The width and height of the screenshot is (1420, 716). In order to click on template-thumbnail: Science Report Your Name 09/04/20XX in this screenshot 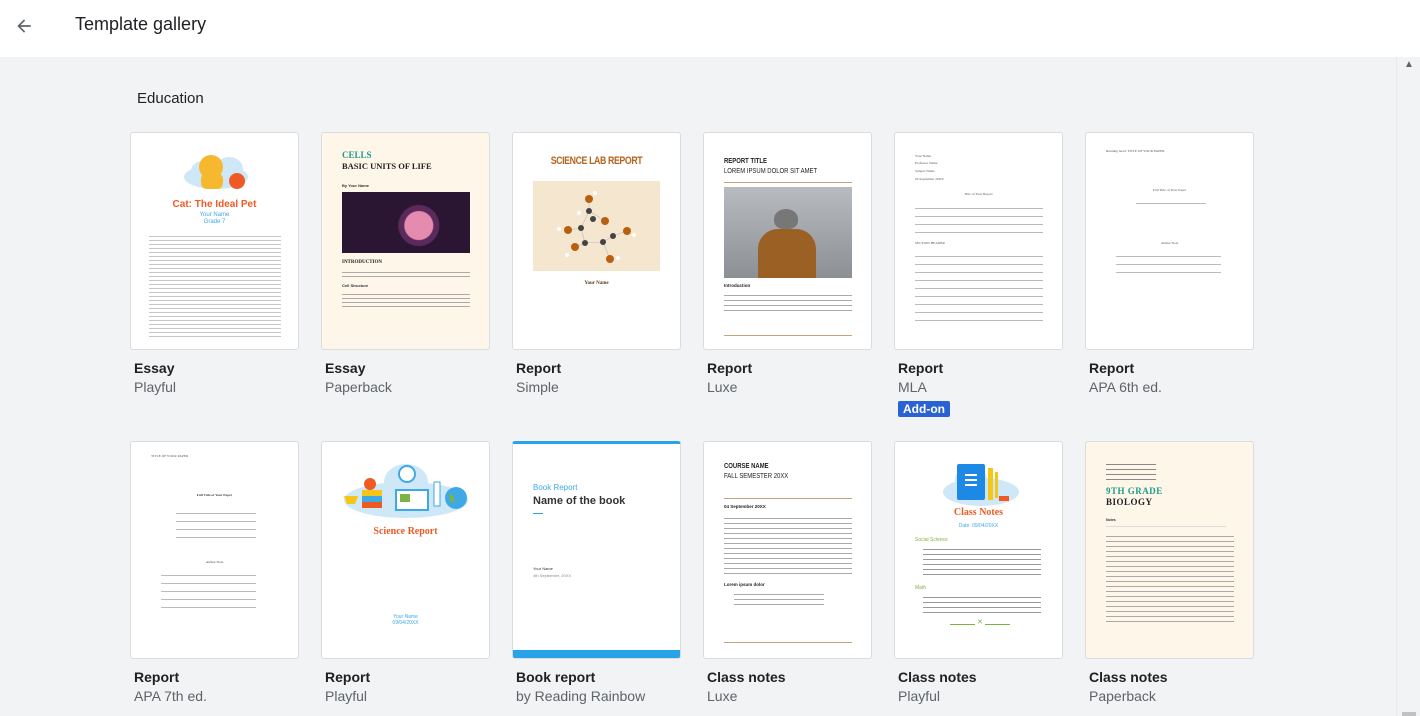, I will do `click(405, 550)`.